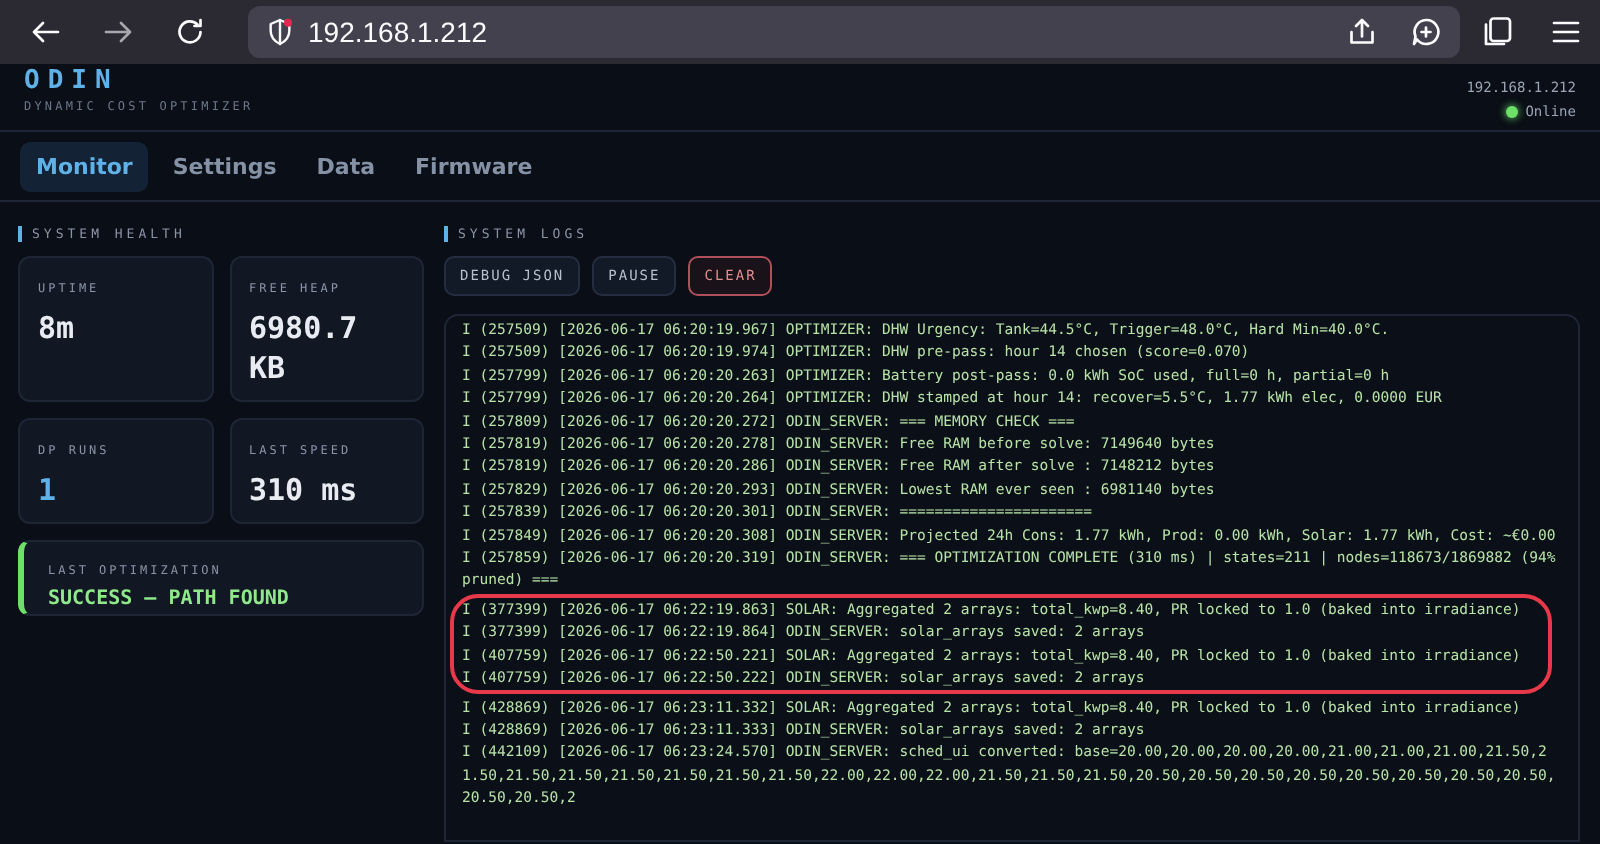  I want to click on result-value: SUCCESS — PATH FOUND, so click(169, 599).